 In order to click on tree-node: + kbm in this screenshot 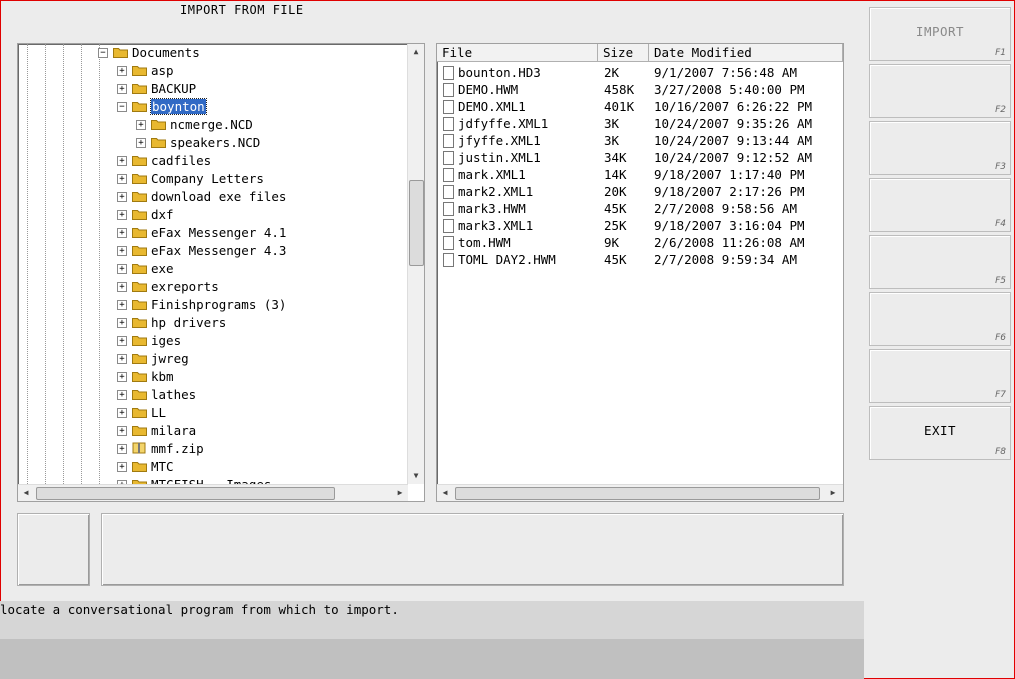, I will do `click(213, 377)`.